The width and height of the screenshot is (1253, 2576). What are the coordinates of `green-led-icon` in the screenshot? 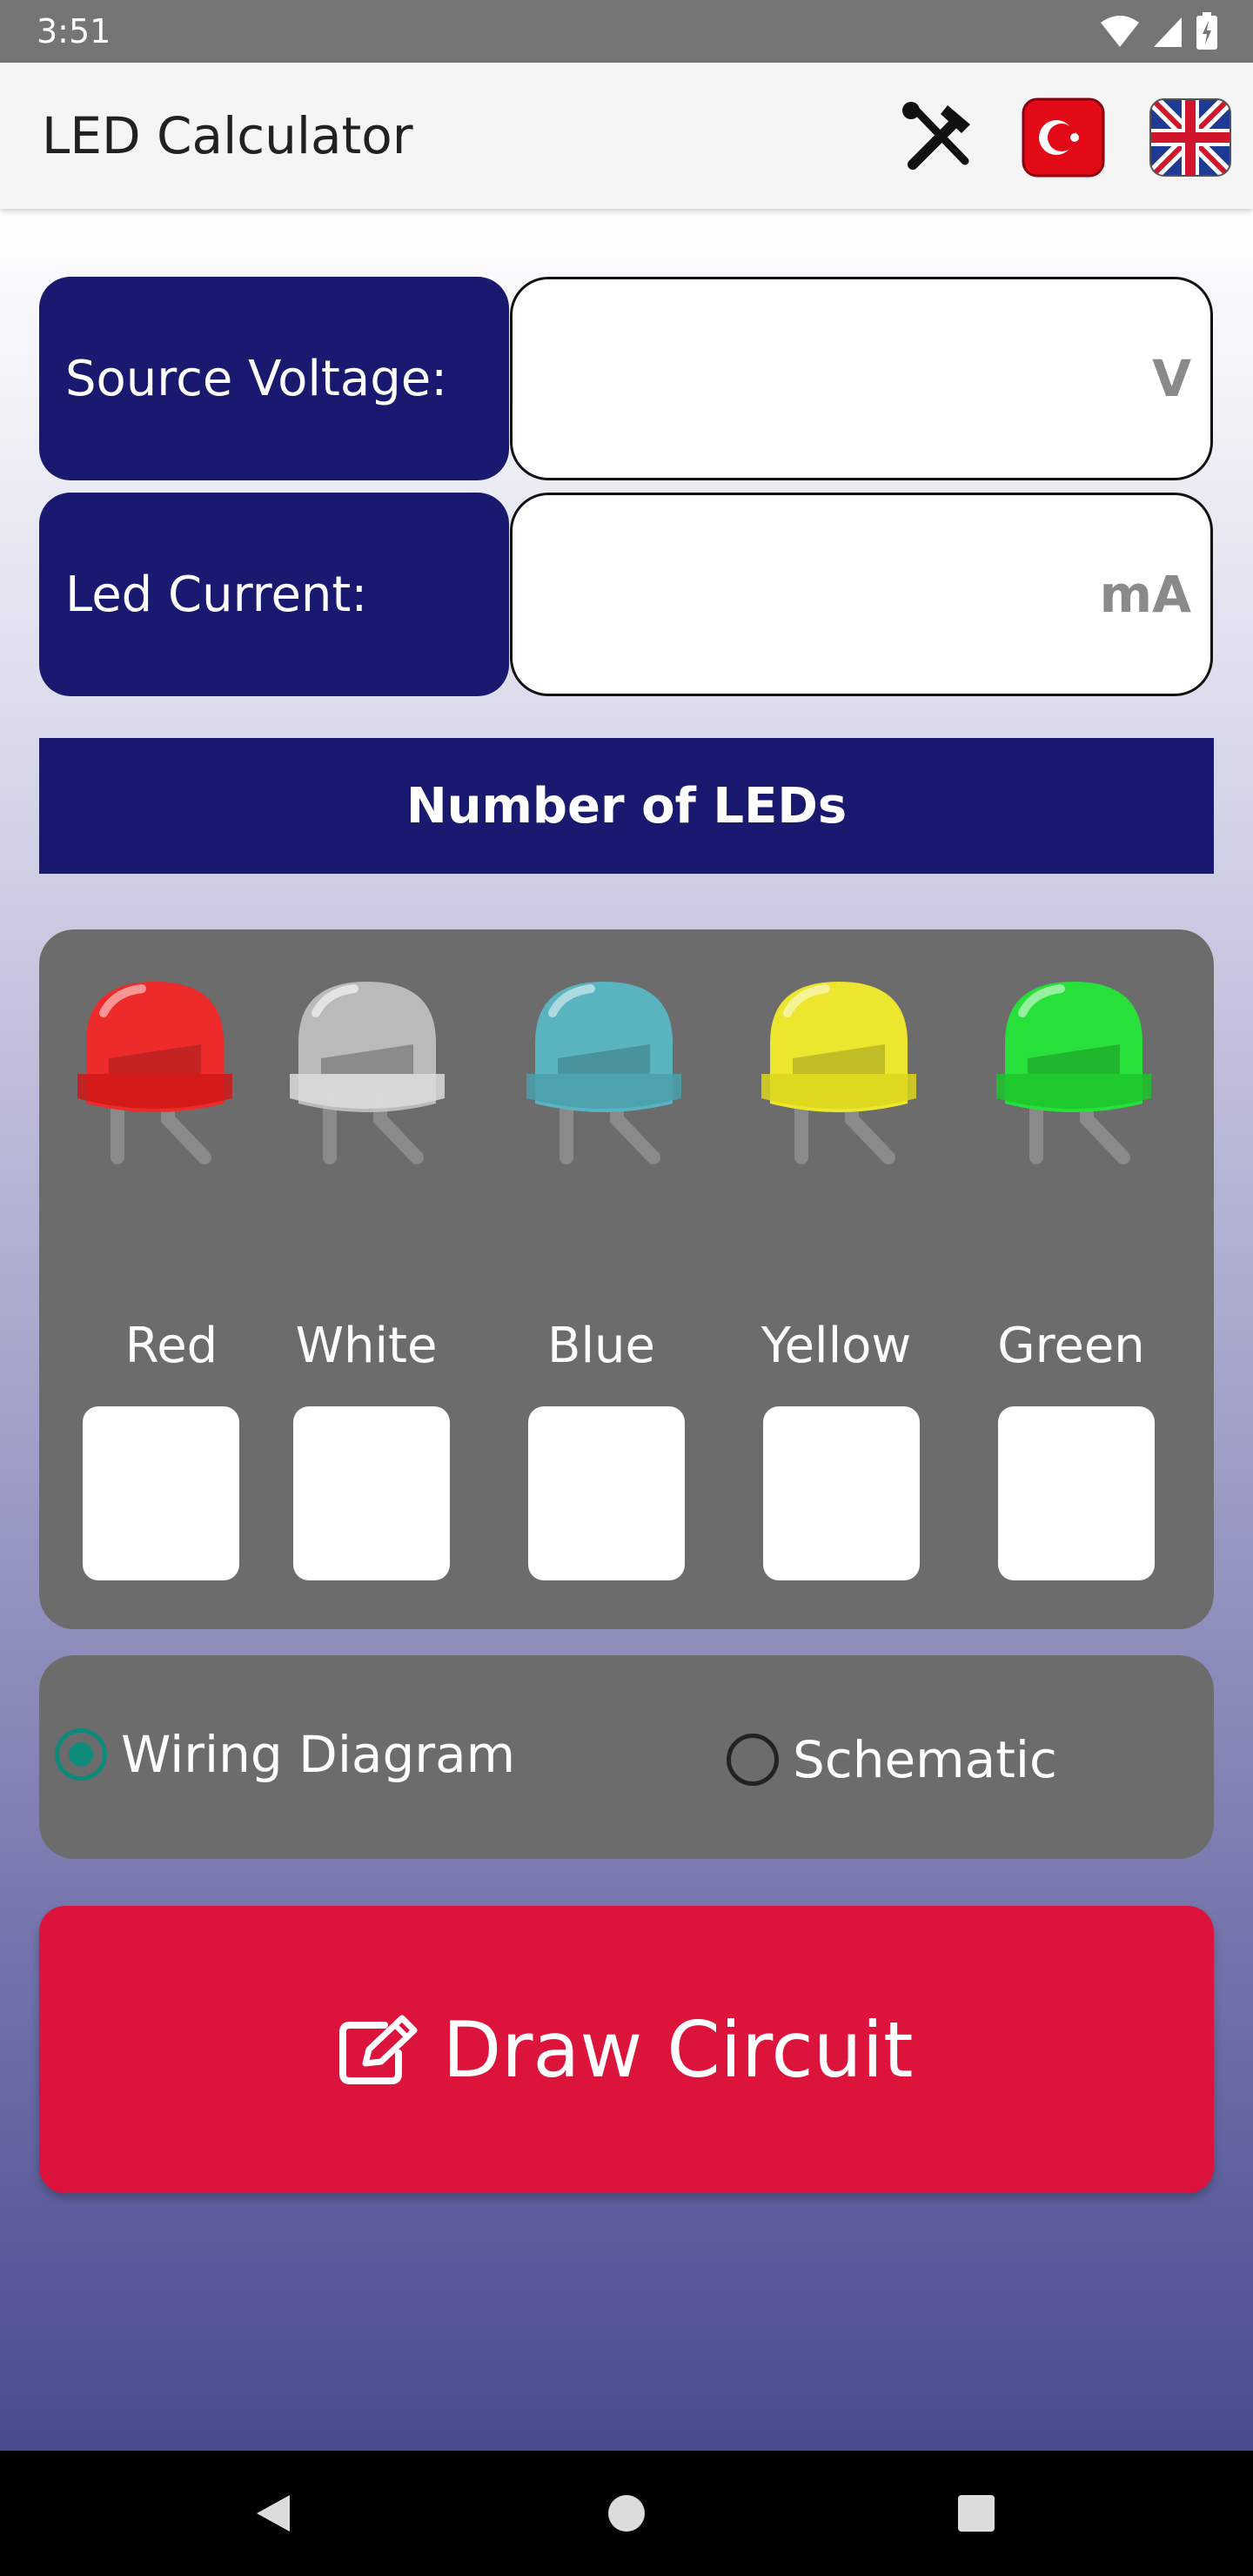 It's located at (1073, 1073).